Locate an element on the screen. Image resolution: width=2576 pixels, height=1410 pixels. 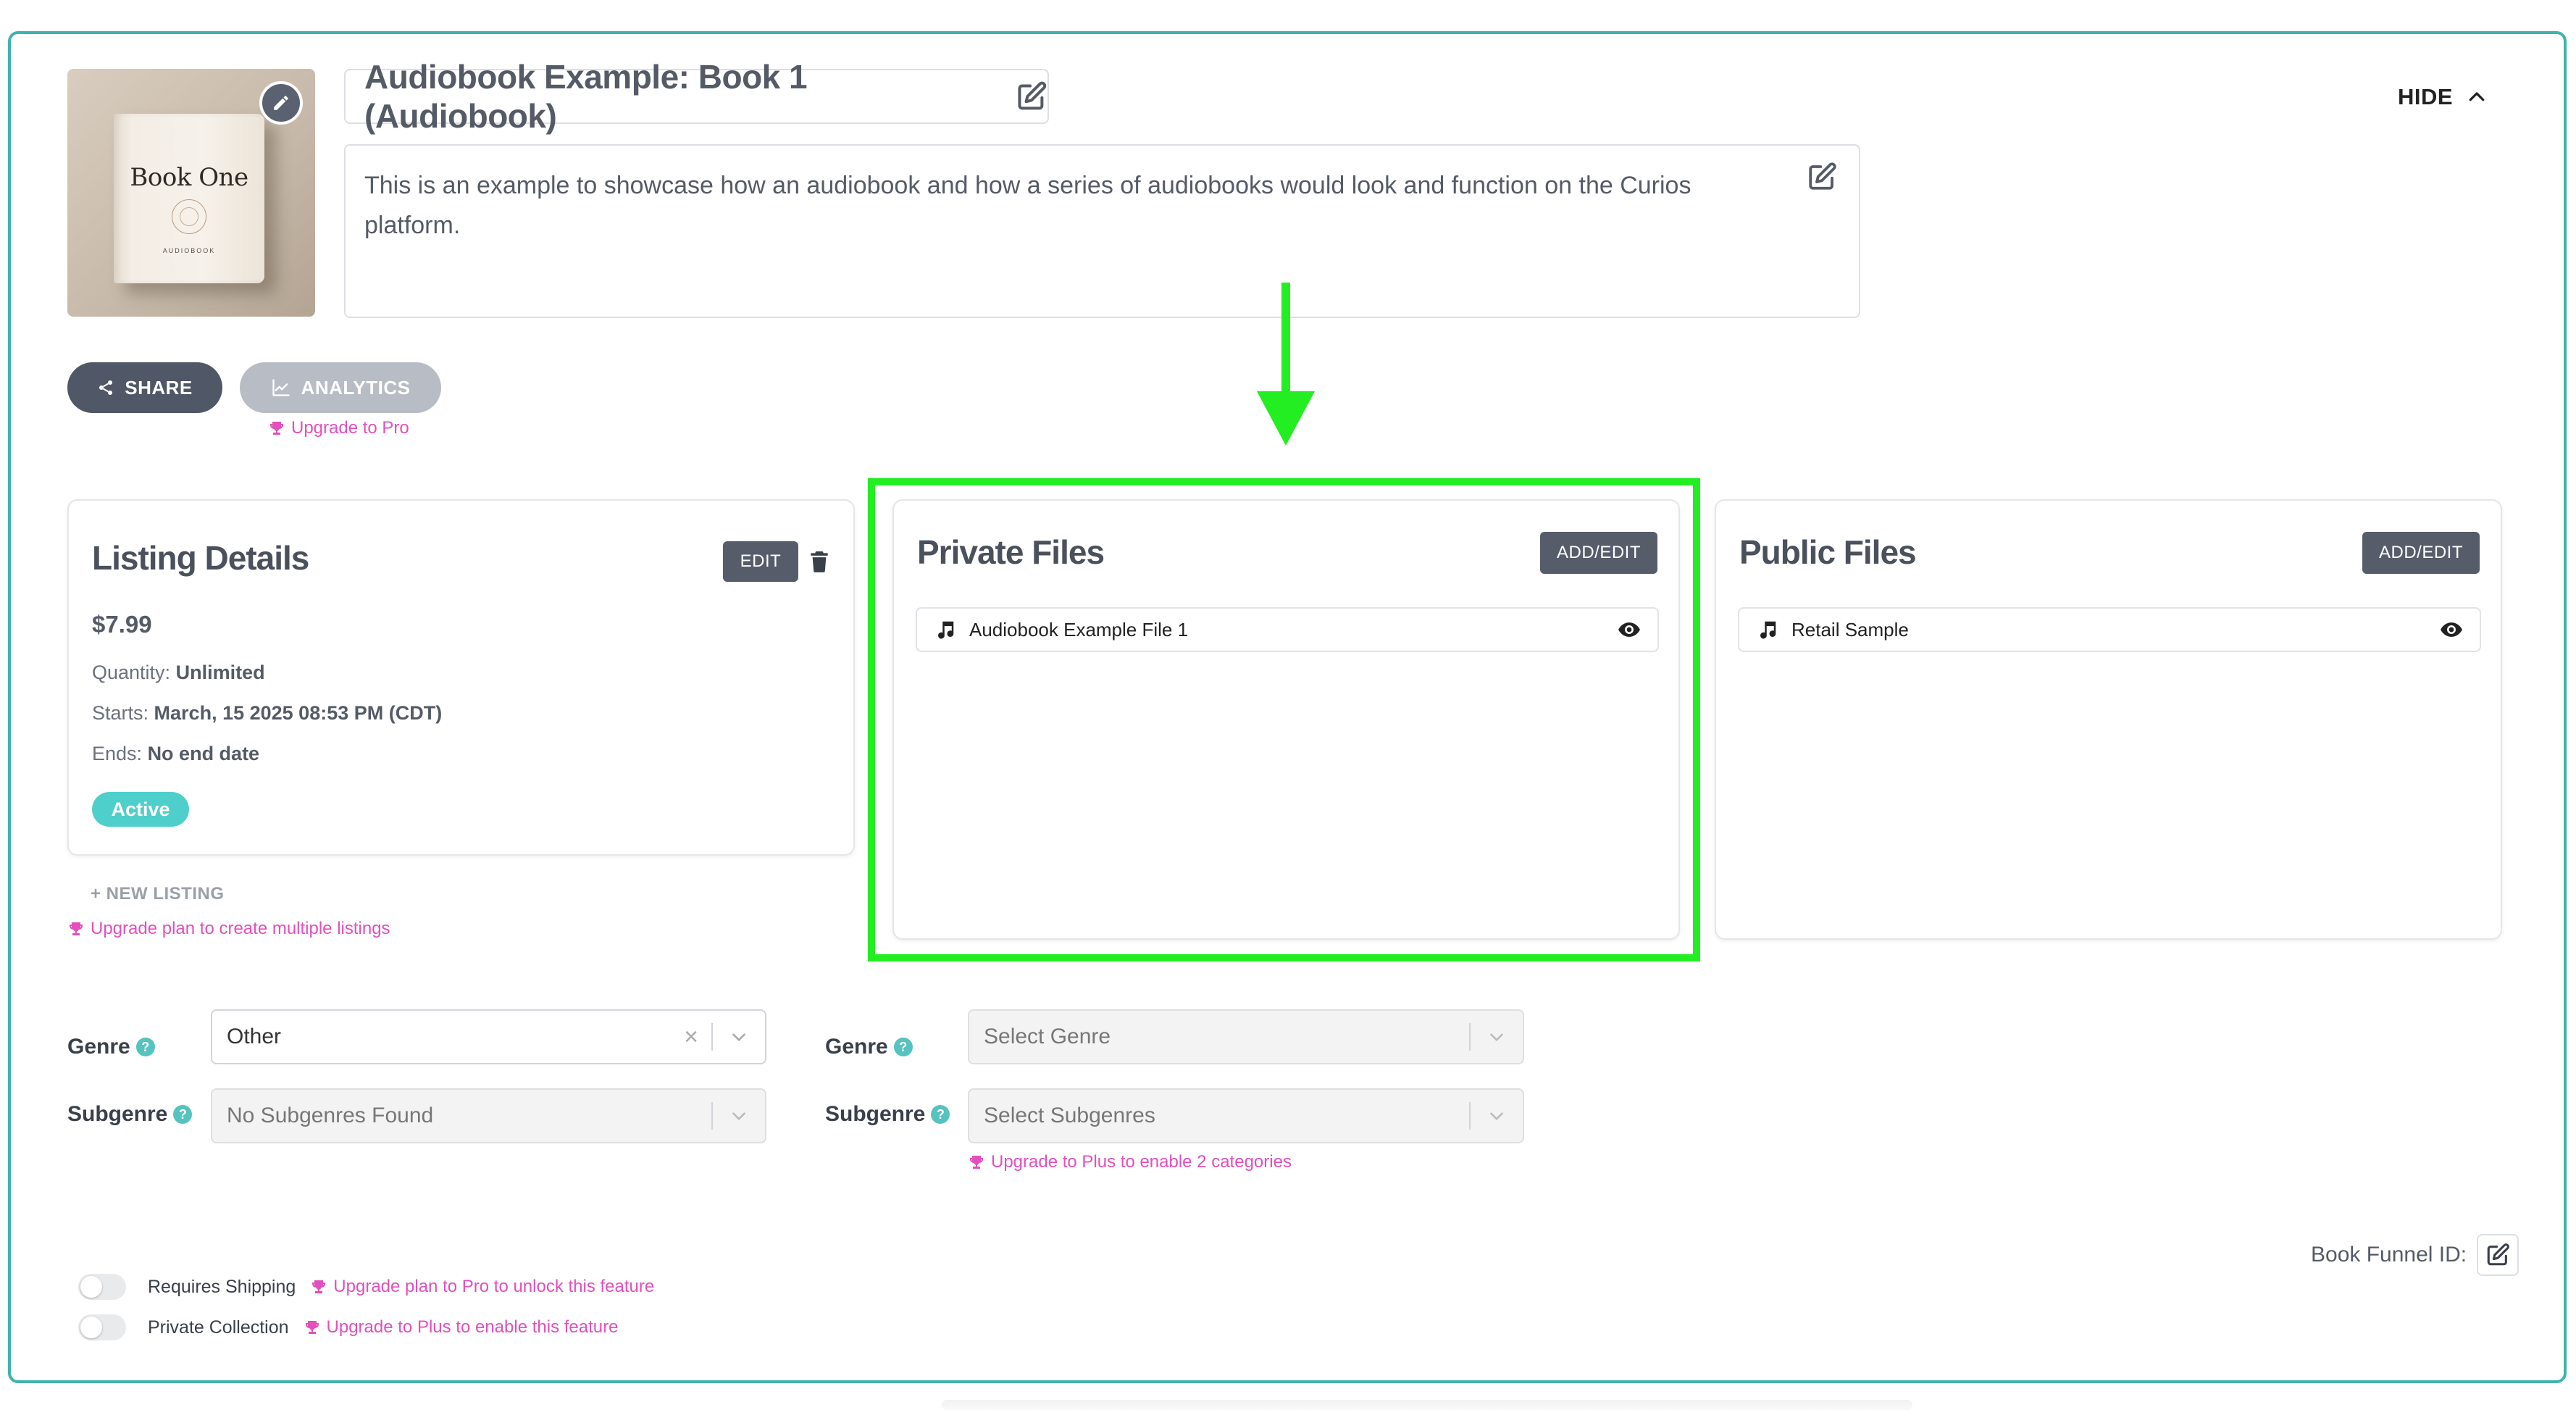
ends-label: Ends: is located at coordinates (117, 754).